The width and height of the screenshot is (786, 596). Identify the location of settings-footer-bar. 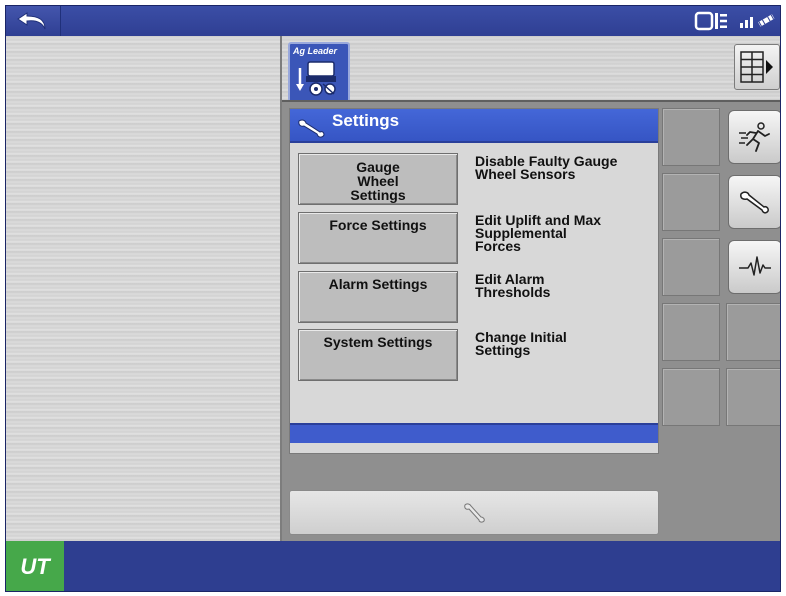
(474, 433).